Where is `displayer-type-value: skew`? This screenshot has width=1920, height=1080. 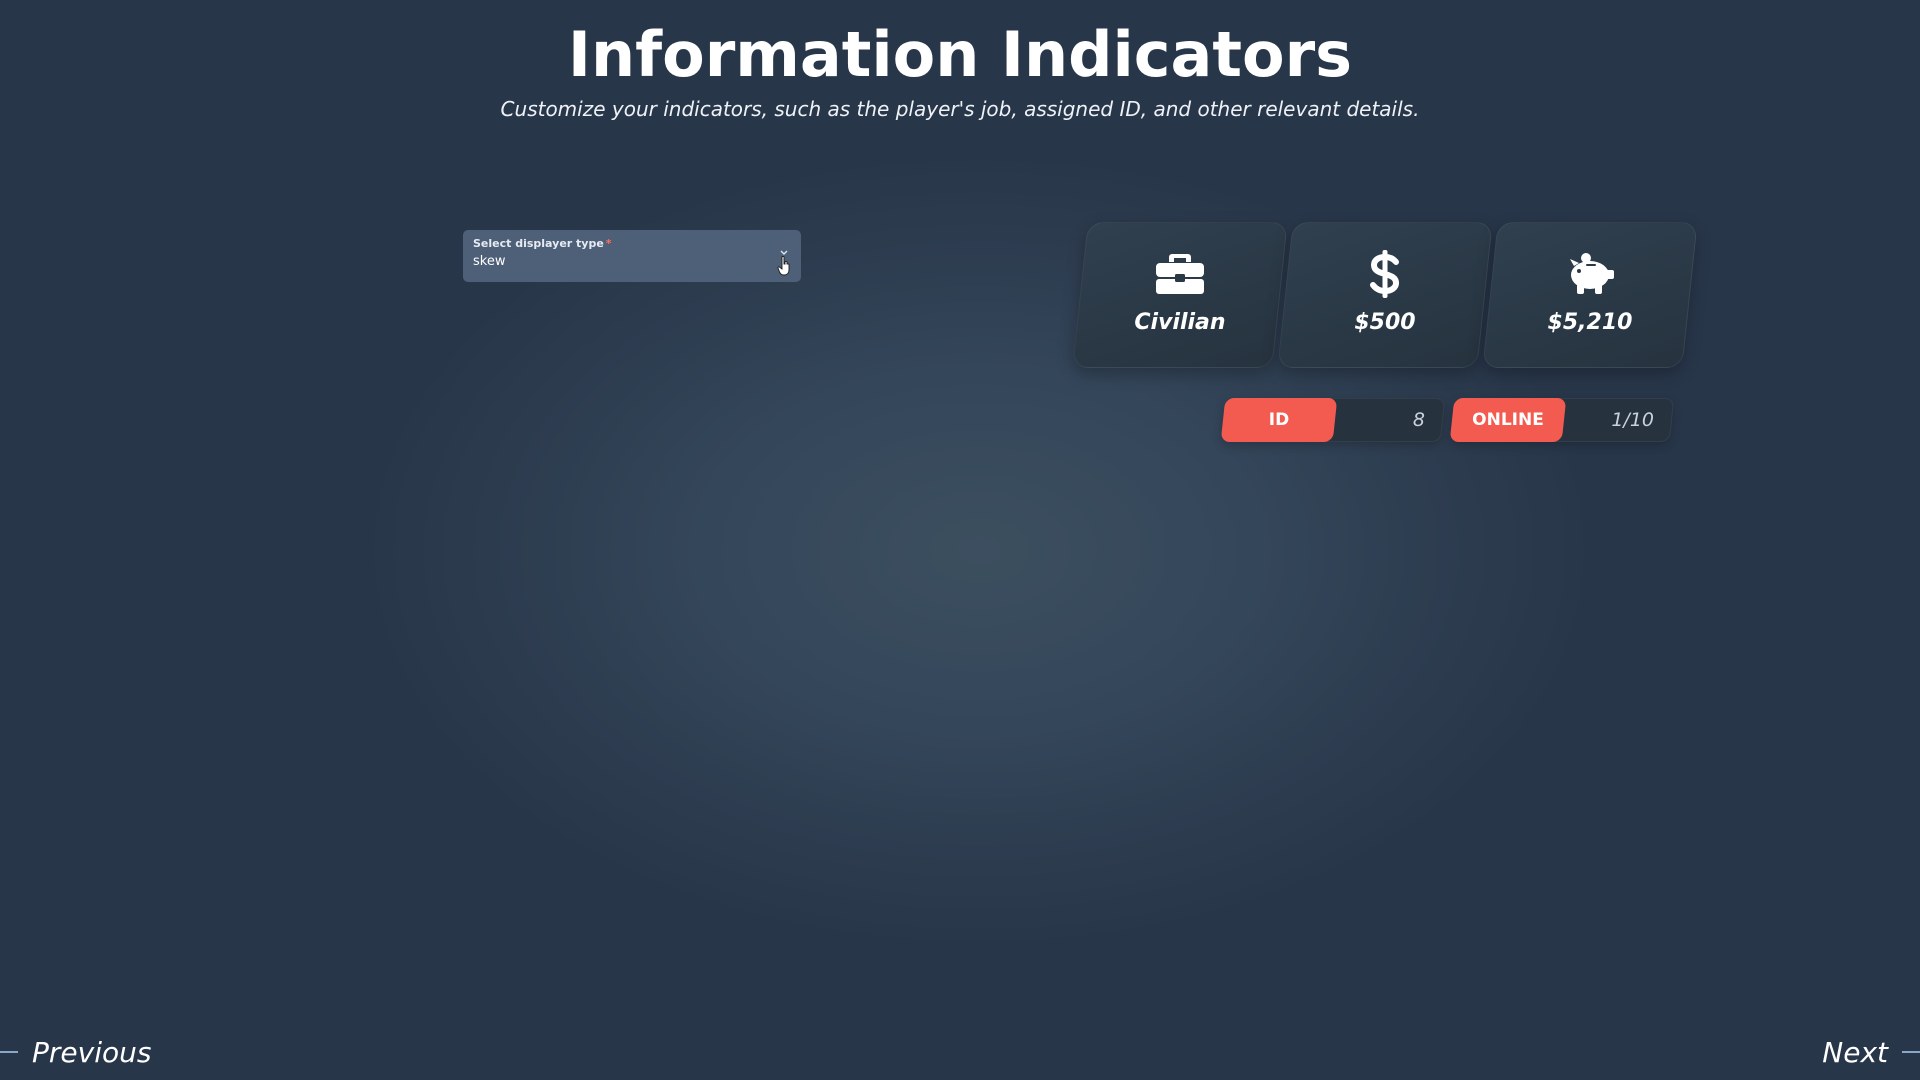
displayer-type-value: skew is located at coordinates (489, 261).